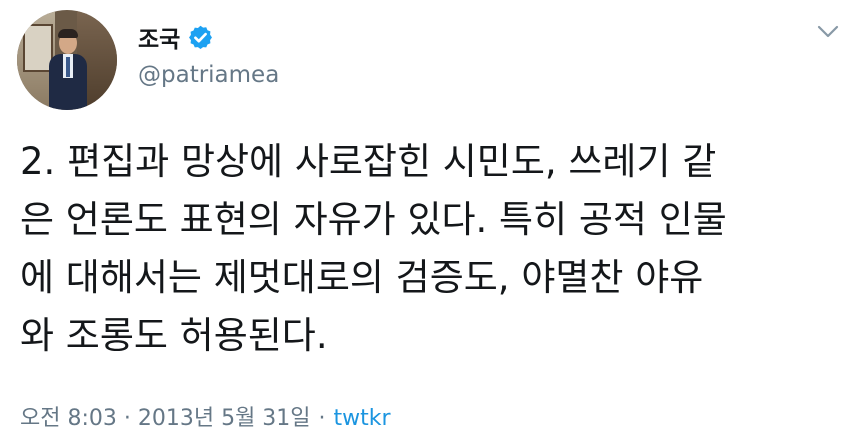 This screenshot has width=854, height=438. What do you see at coordinates (373, 219) in the screenshot?
I see `tweet-text-line: 은 언론도 표현의 자유가 있다. 특히 공적 인물` at bounding box center [373, 219].